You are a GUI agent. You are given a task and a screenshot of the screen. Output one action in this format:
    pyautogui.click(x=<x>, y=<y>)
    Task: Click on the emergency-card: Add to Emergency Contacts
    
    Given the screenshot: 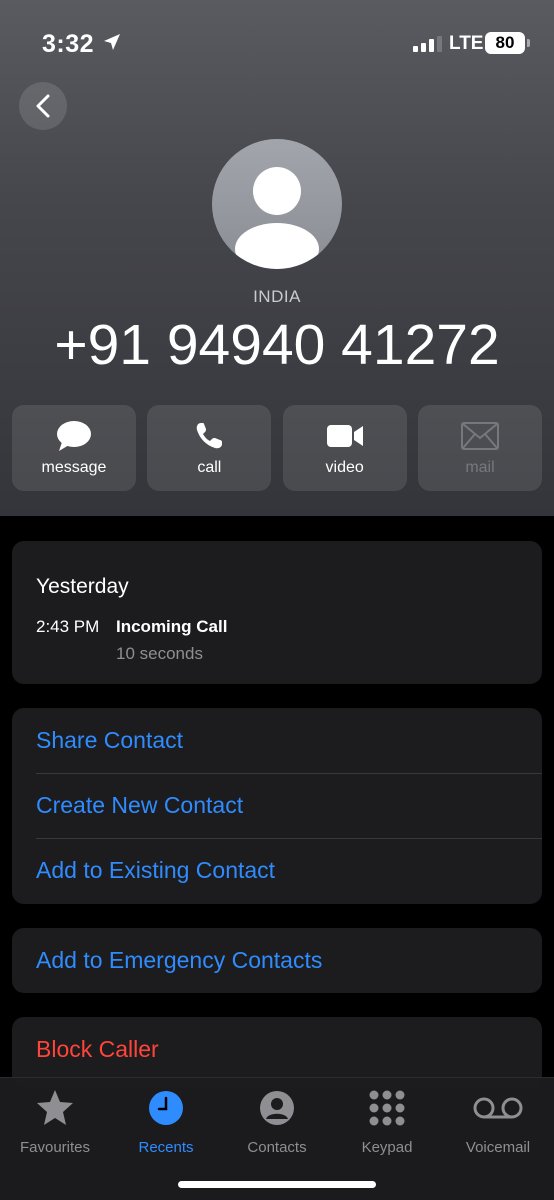 What is the action you would take?
    pyautogui.click(x=277, y=960)
    